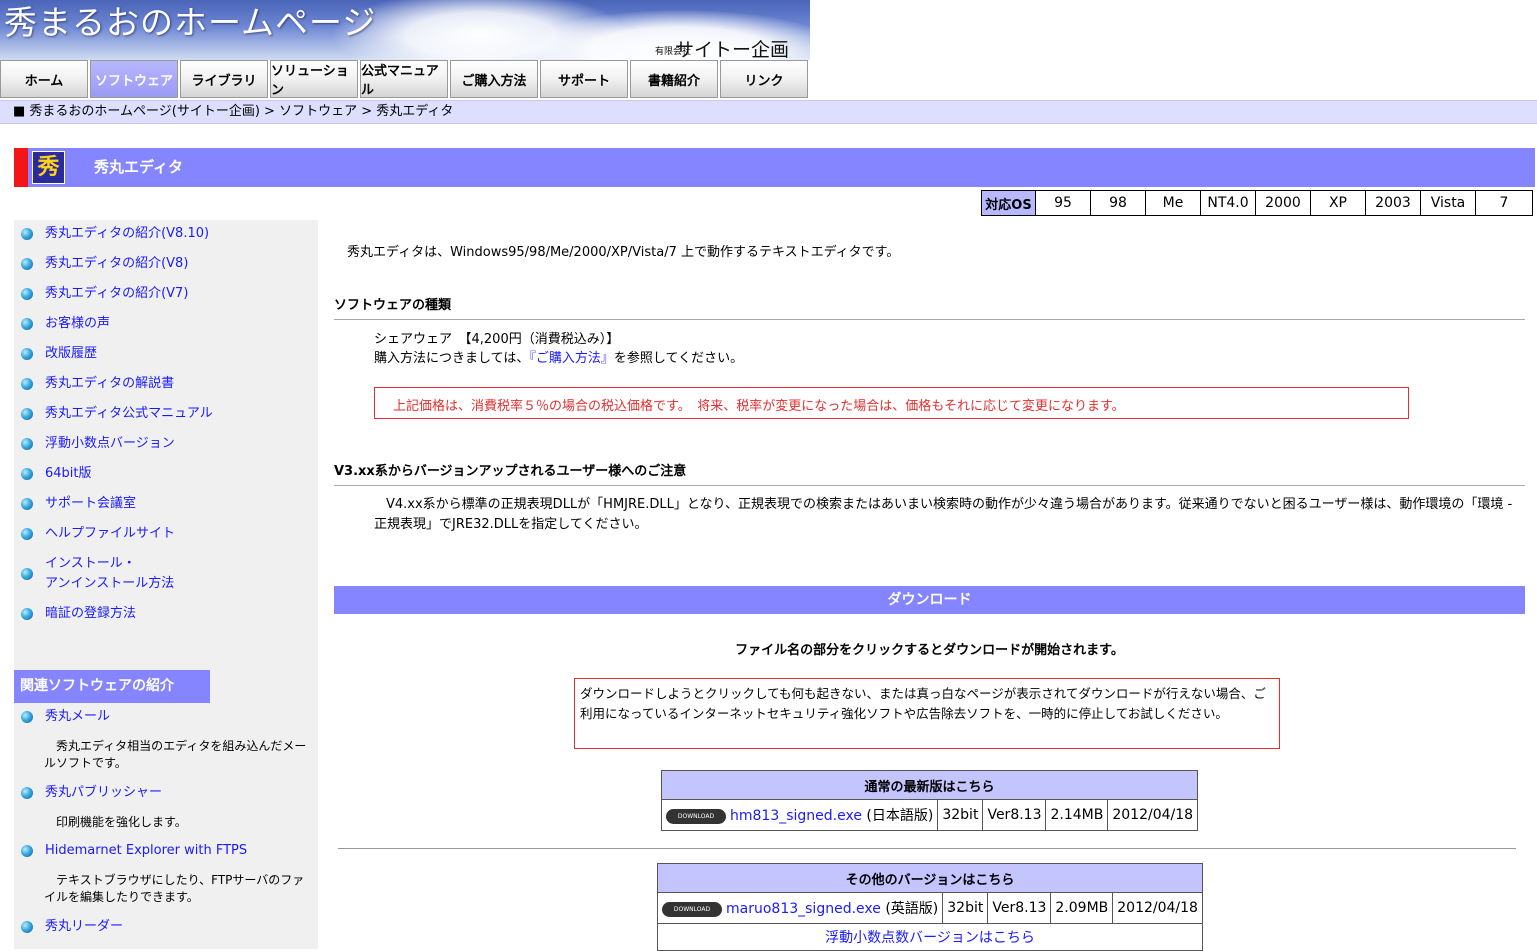 This screenshot has width=1537, height=951. Describe the element at coordinates (1338, 203) in the screenshot. I see `os-version: XP` at that location.